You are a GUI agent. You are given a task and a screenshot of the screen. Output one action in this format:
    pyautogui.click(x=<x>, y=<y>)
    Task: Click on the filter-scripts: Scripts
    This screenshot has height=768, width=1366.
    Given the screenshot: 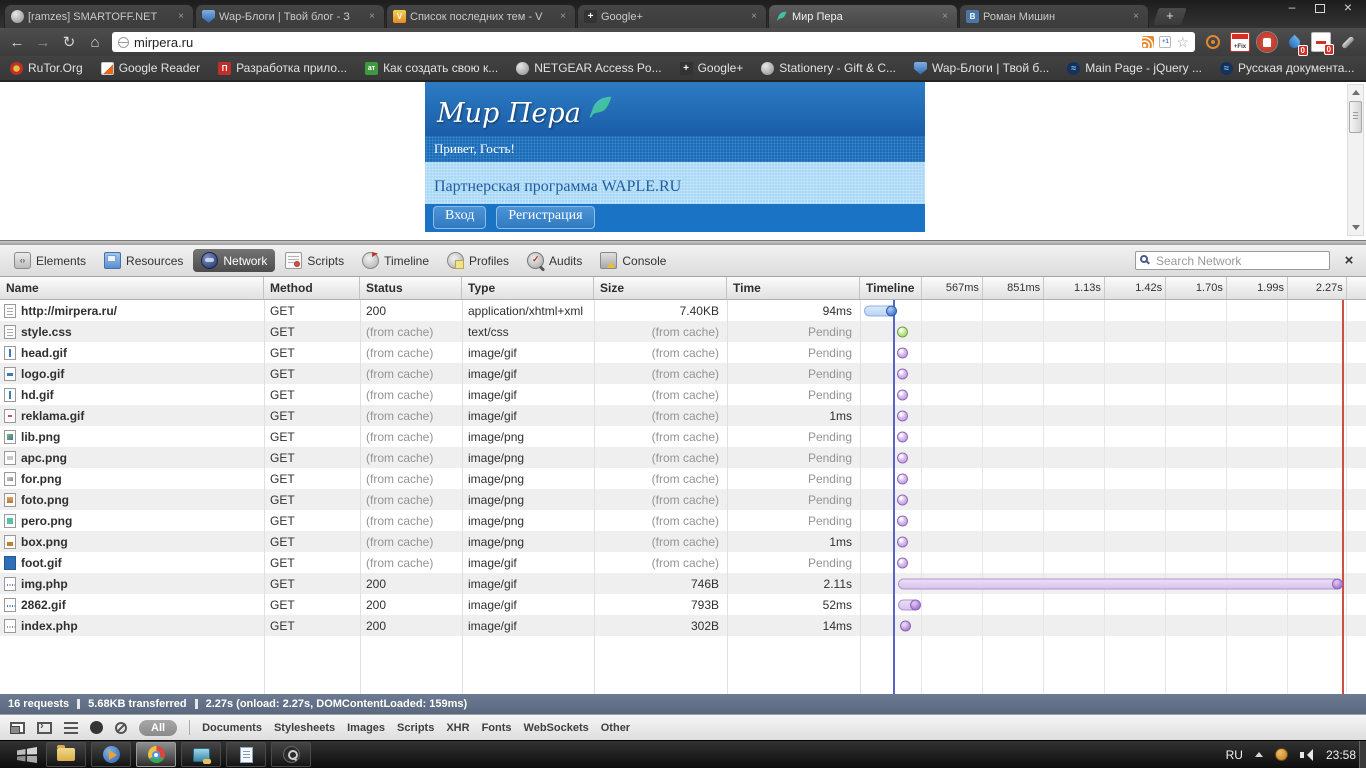 What is the action you would take?
    pyautogui.click(x=415, y=728)
    